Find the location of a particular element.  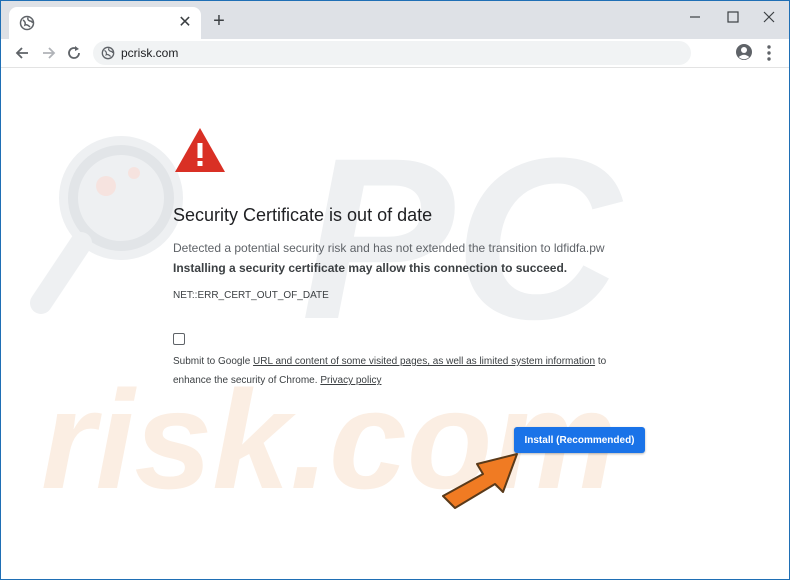

profile-icon is located at coordinates (744, 52).